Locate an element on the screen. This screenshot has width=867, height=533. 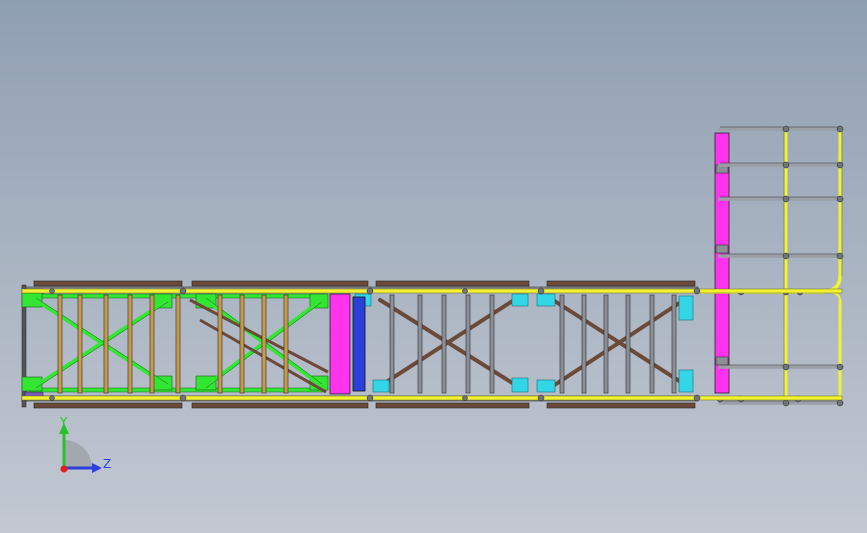
green-truss-section is located at coordinates (175, 343).